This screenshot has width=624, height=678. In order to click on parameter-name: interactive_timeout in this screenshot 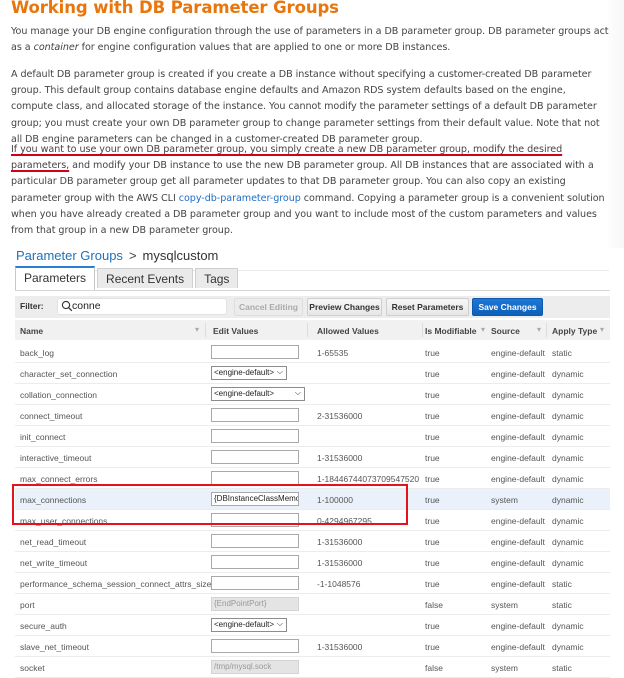, I will do `click(56, 458)`.